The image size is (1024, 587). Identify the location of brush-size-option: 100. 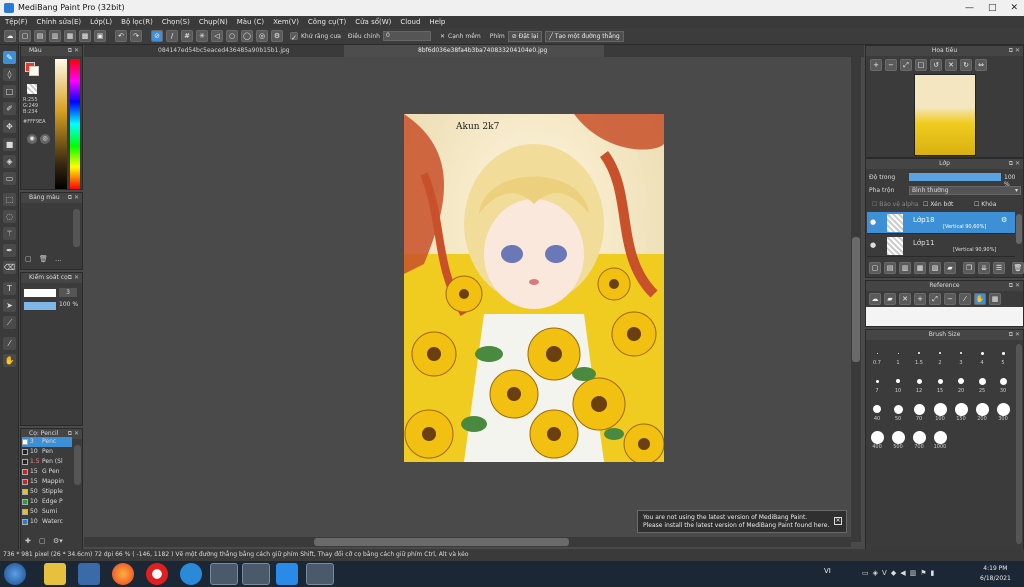
(940, 412).